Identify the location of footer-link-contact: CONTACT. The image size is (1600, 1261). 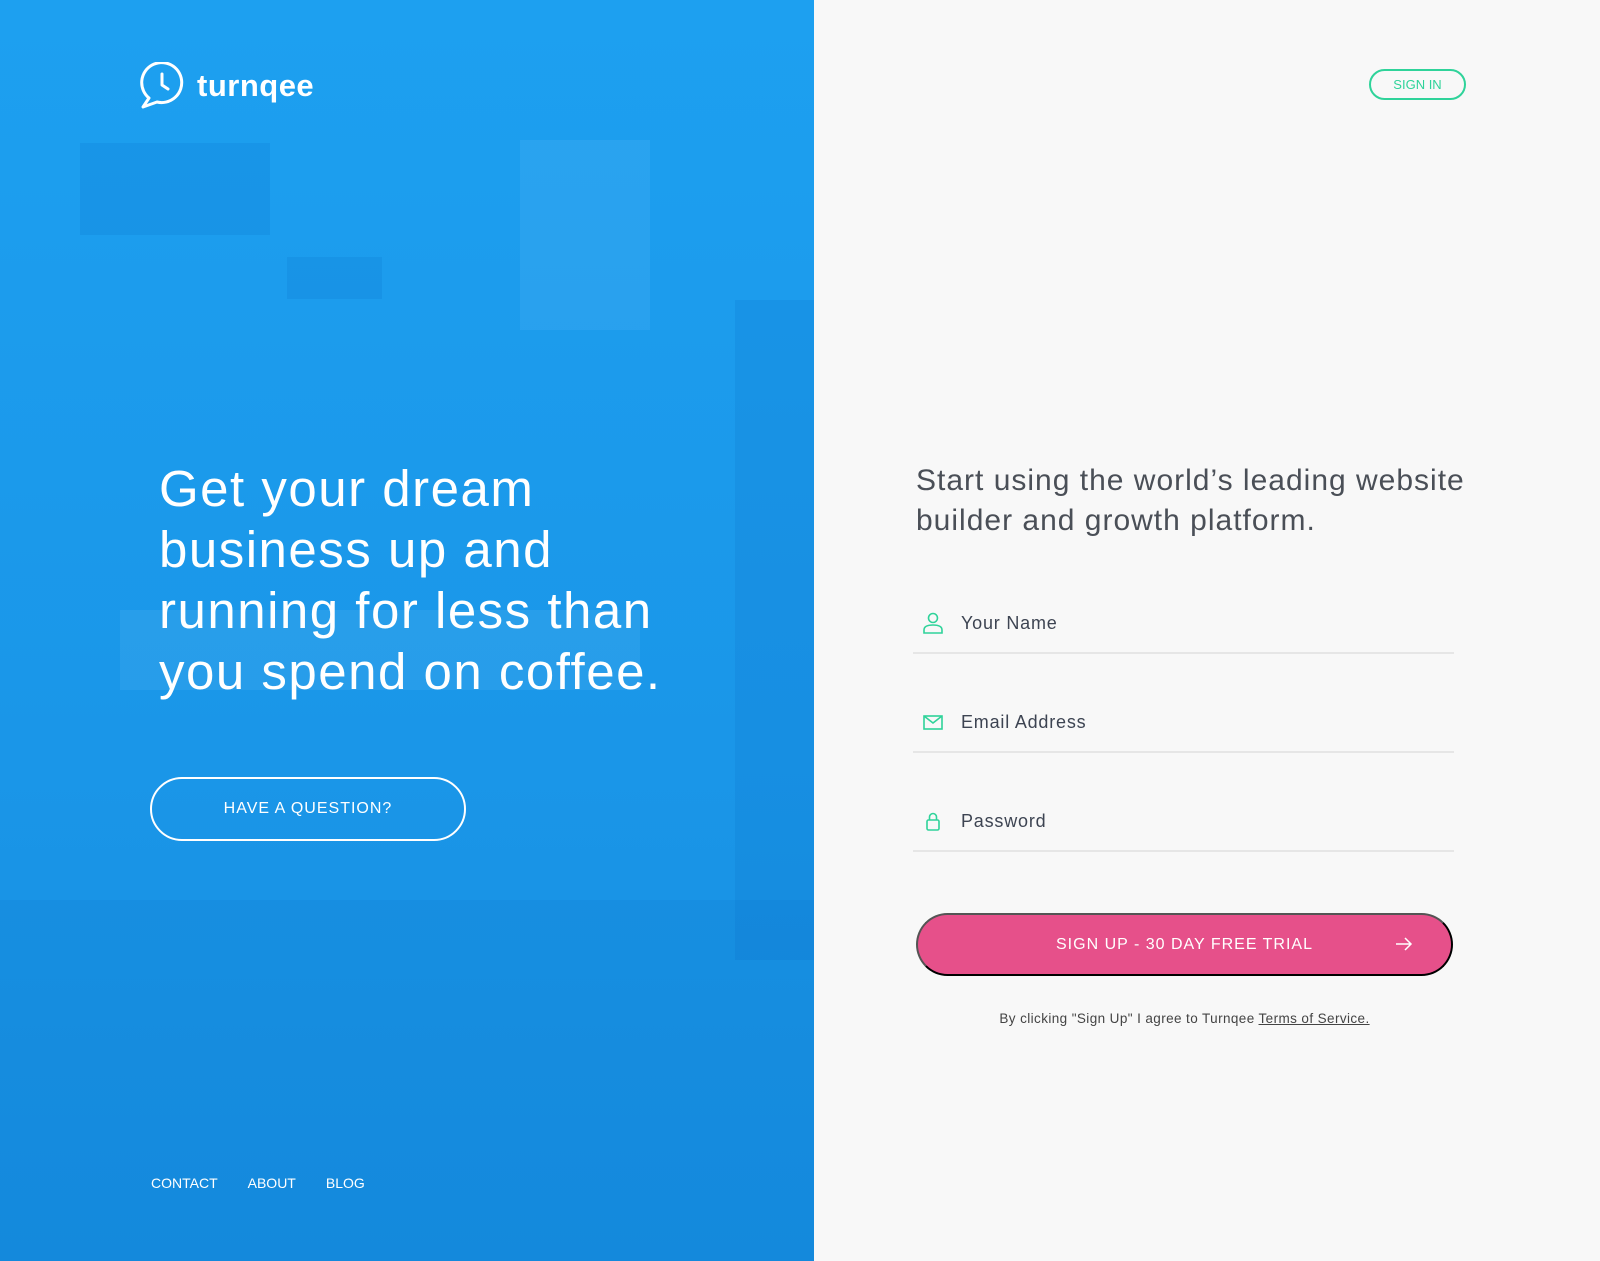
(184, 1183).